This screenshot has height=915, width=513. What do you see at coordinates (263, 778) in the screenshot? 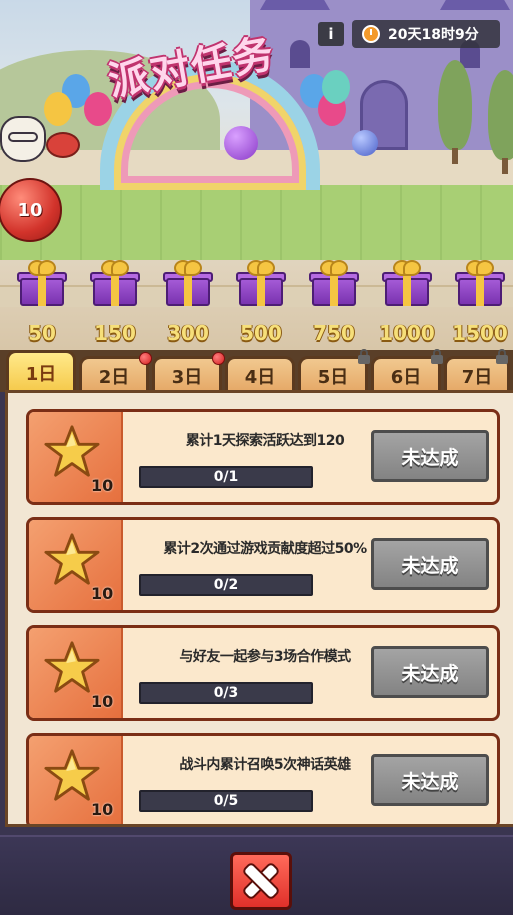
I see `task-card: 10 战斗内累计召唤5次神话英雄 0/5 未达成` at bounding box center [263, 778].